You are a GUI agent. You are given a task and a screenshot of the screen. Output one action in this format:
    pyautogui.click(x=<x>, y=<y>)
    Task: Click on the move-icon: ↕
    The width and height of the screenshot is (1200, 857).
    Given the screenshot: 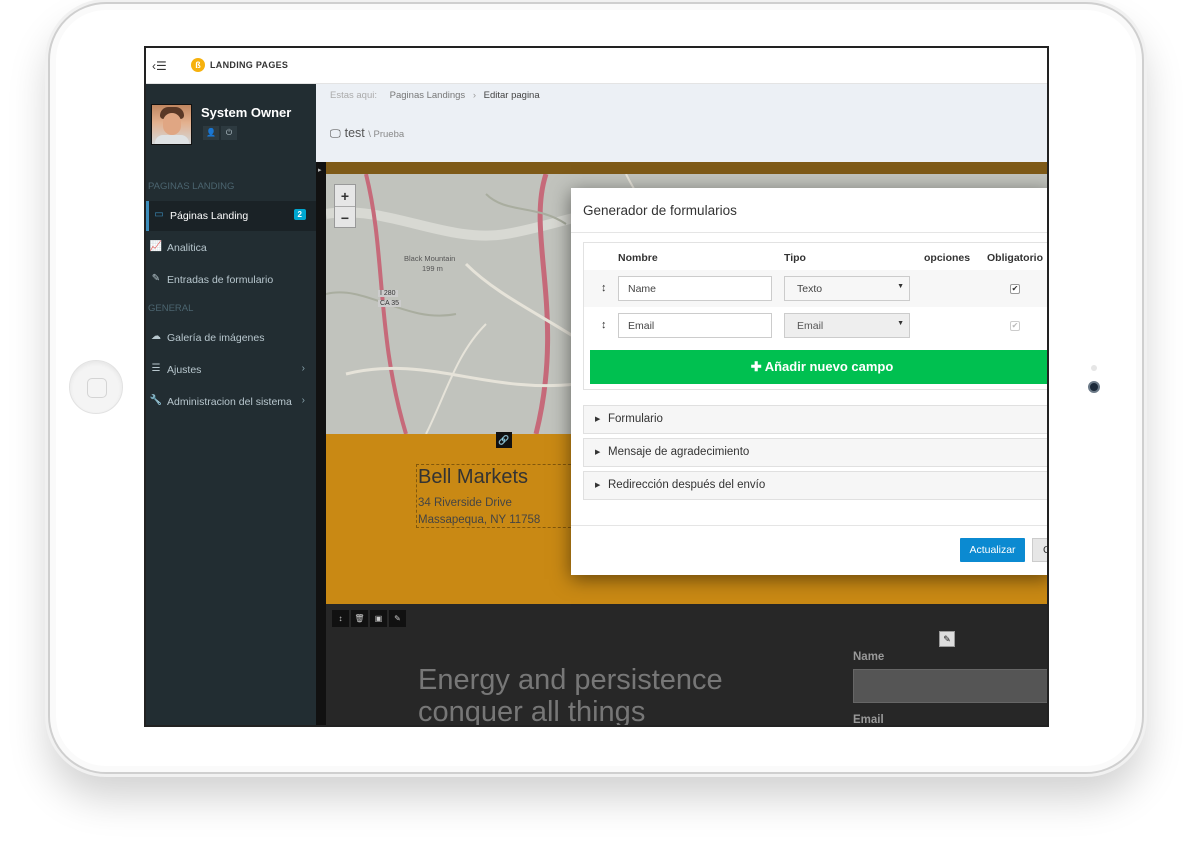 What is the action you would take?
    pyautogui.click(x=340, y=618)
    